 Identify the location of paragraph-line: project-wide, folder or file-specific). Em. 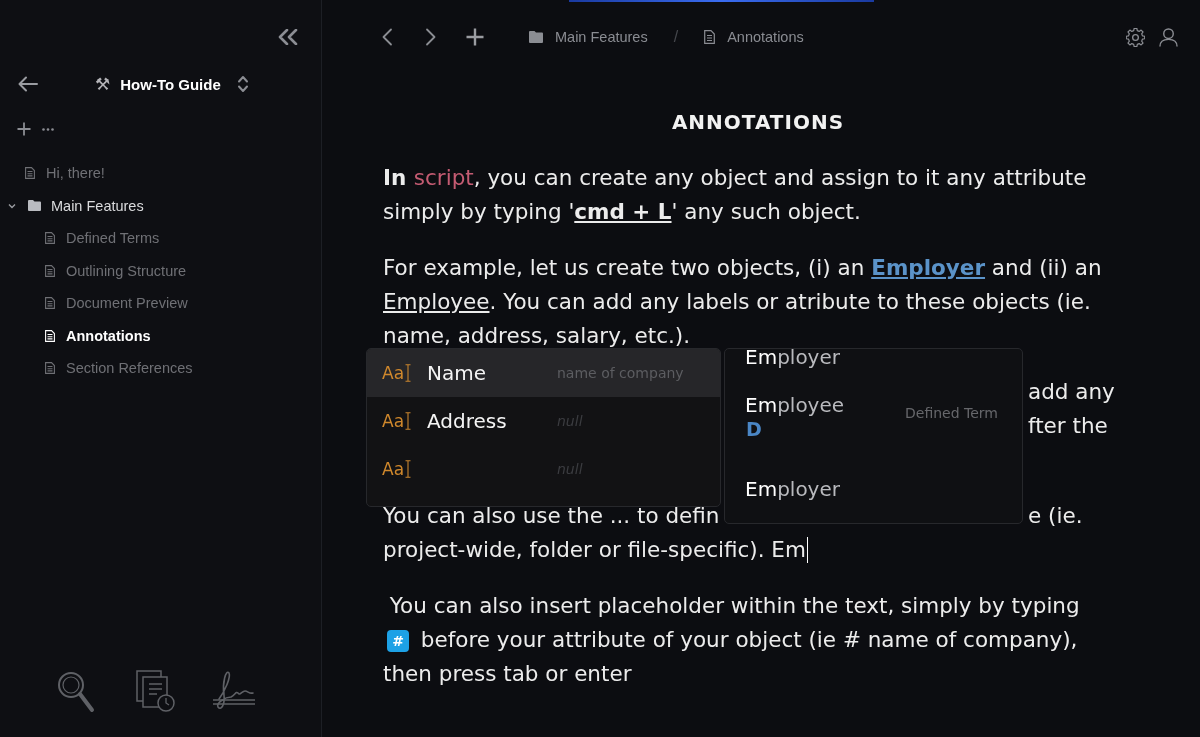
(594, 550).